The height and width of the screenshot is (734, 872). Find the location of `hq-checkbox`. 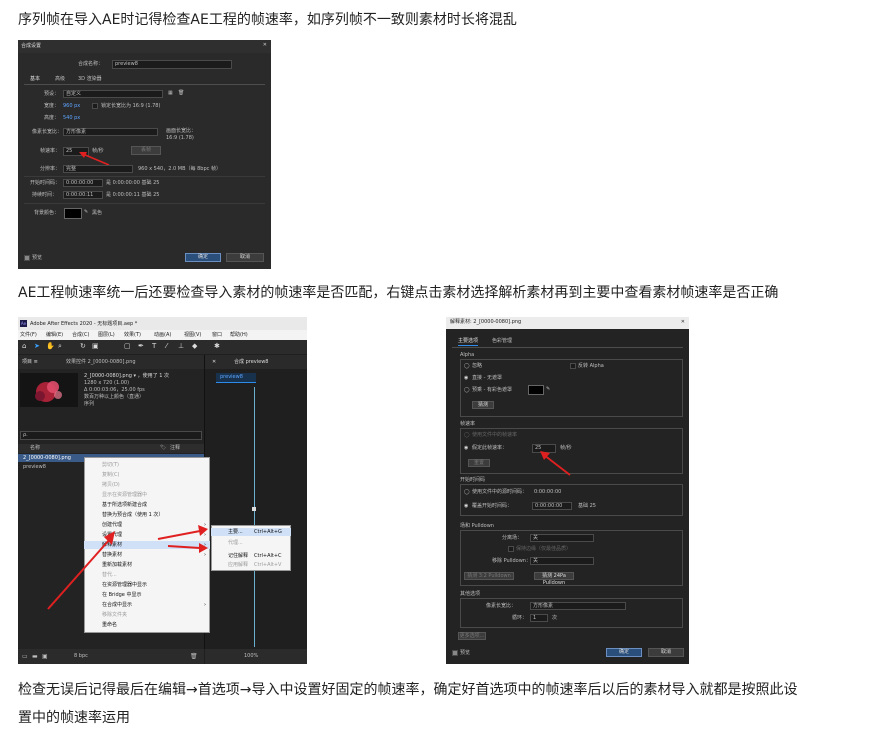

hq-checkbox is located at coordinates (511, 549).